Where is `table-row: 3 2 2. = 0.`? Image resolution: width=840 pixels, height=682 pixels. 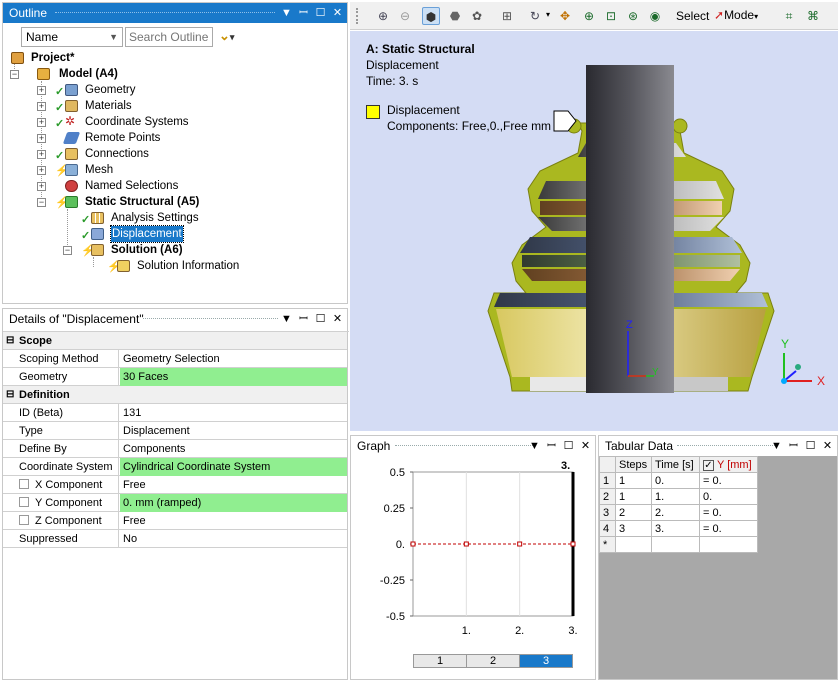 table-row: 3 2 2. = 0. is located at coordinates (678, 512).